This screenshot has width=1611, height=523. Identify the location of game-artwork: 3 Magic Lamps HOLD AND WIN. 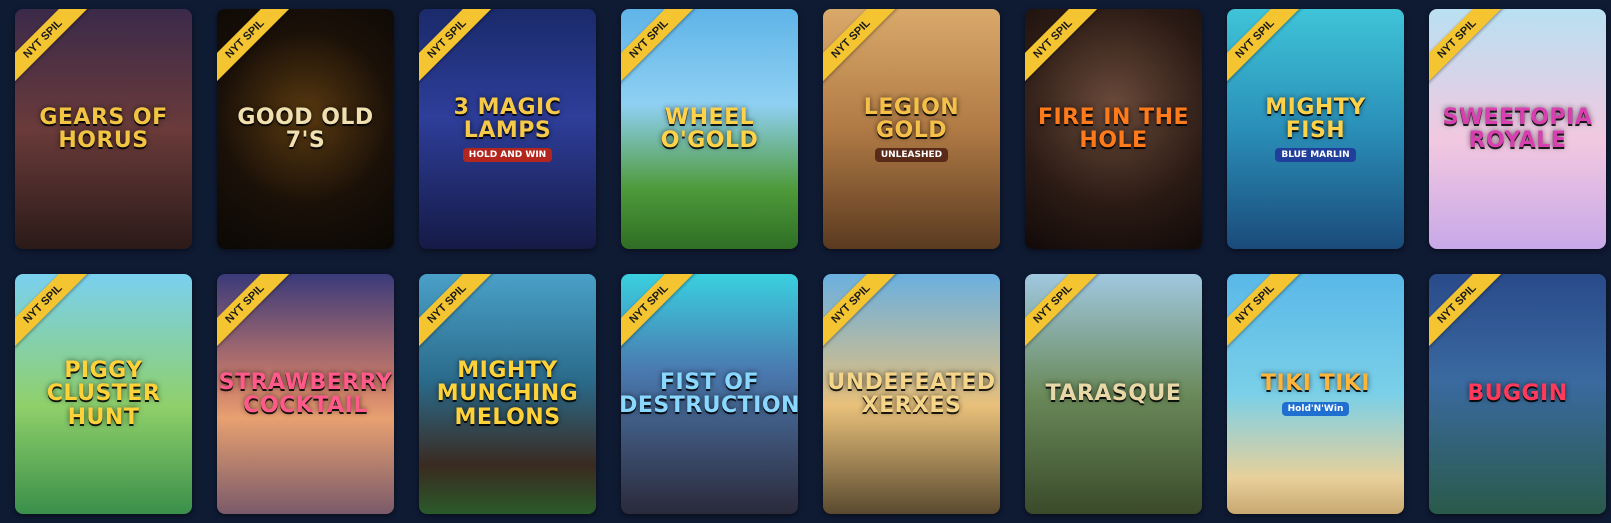
(507, 129).